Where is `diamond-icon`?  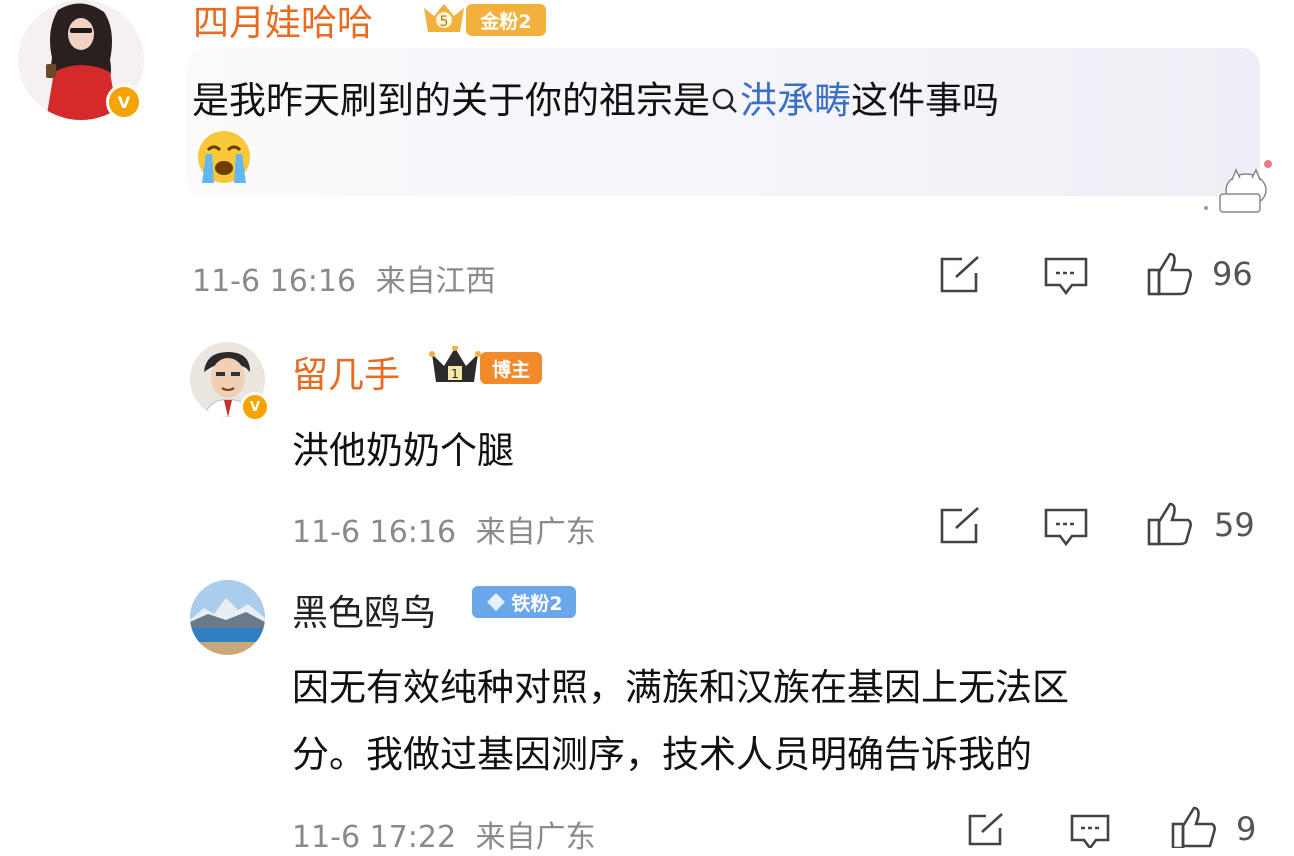
diamond-icon is located at coordinates (496, 602).